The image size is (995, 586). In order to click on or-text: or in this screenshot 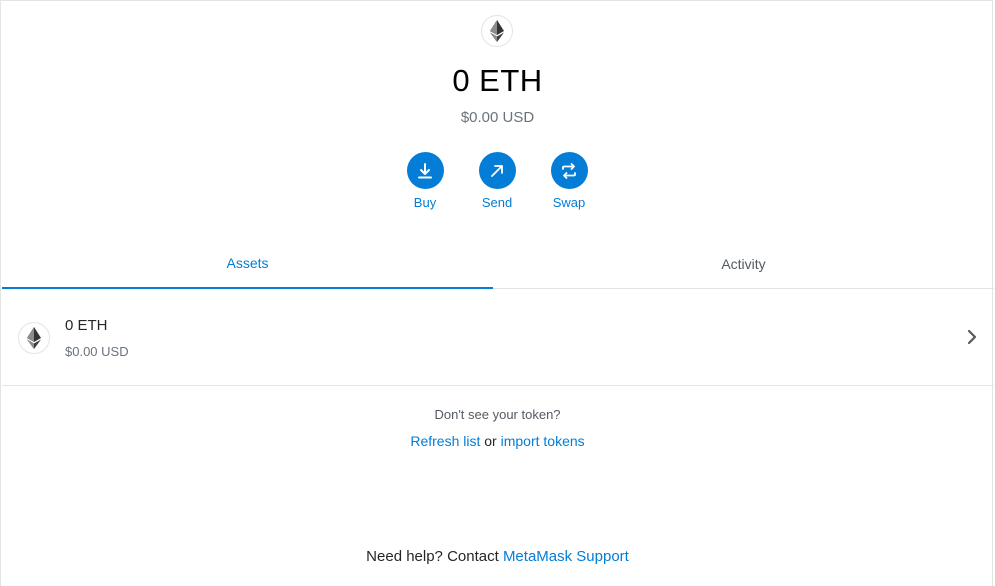, I will do `click(490, 441)`.